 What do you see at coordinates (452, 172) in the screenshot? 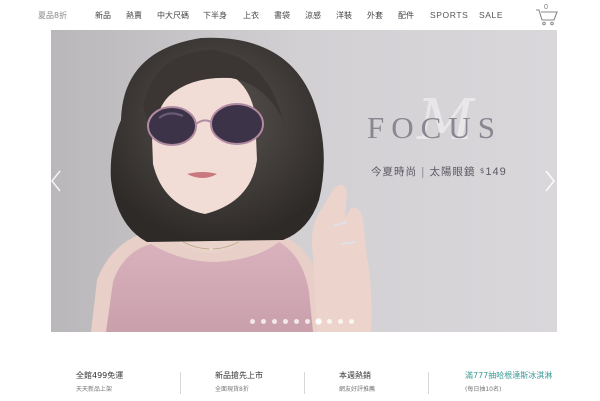
I see `tagline-product: 太陽眼鏡` at bounding box center [452, 172].